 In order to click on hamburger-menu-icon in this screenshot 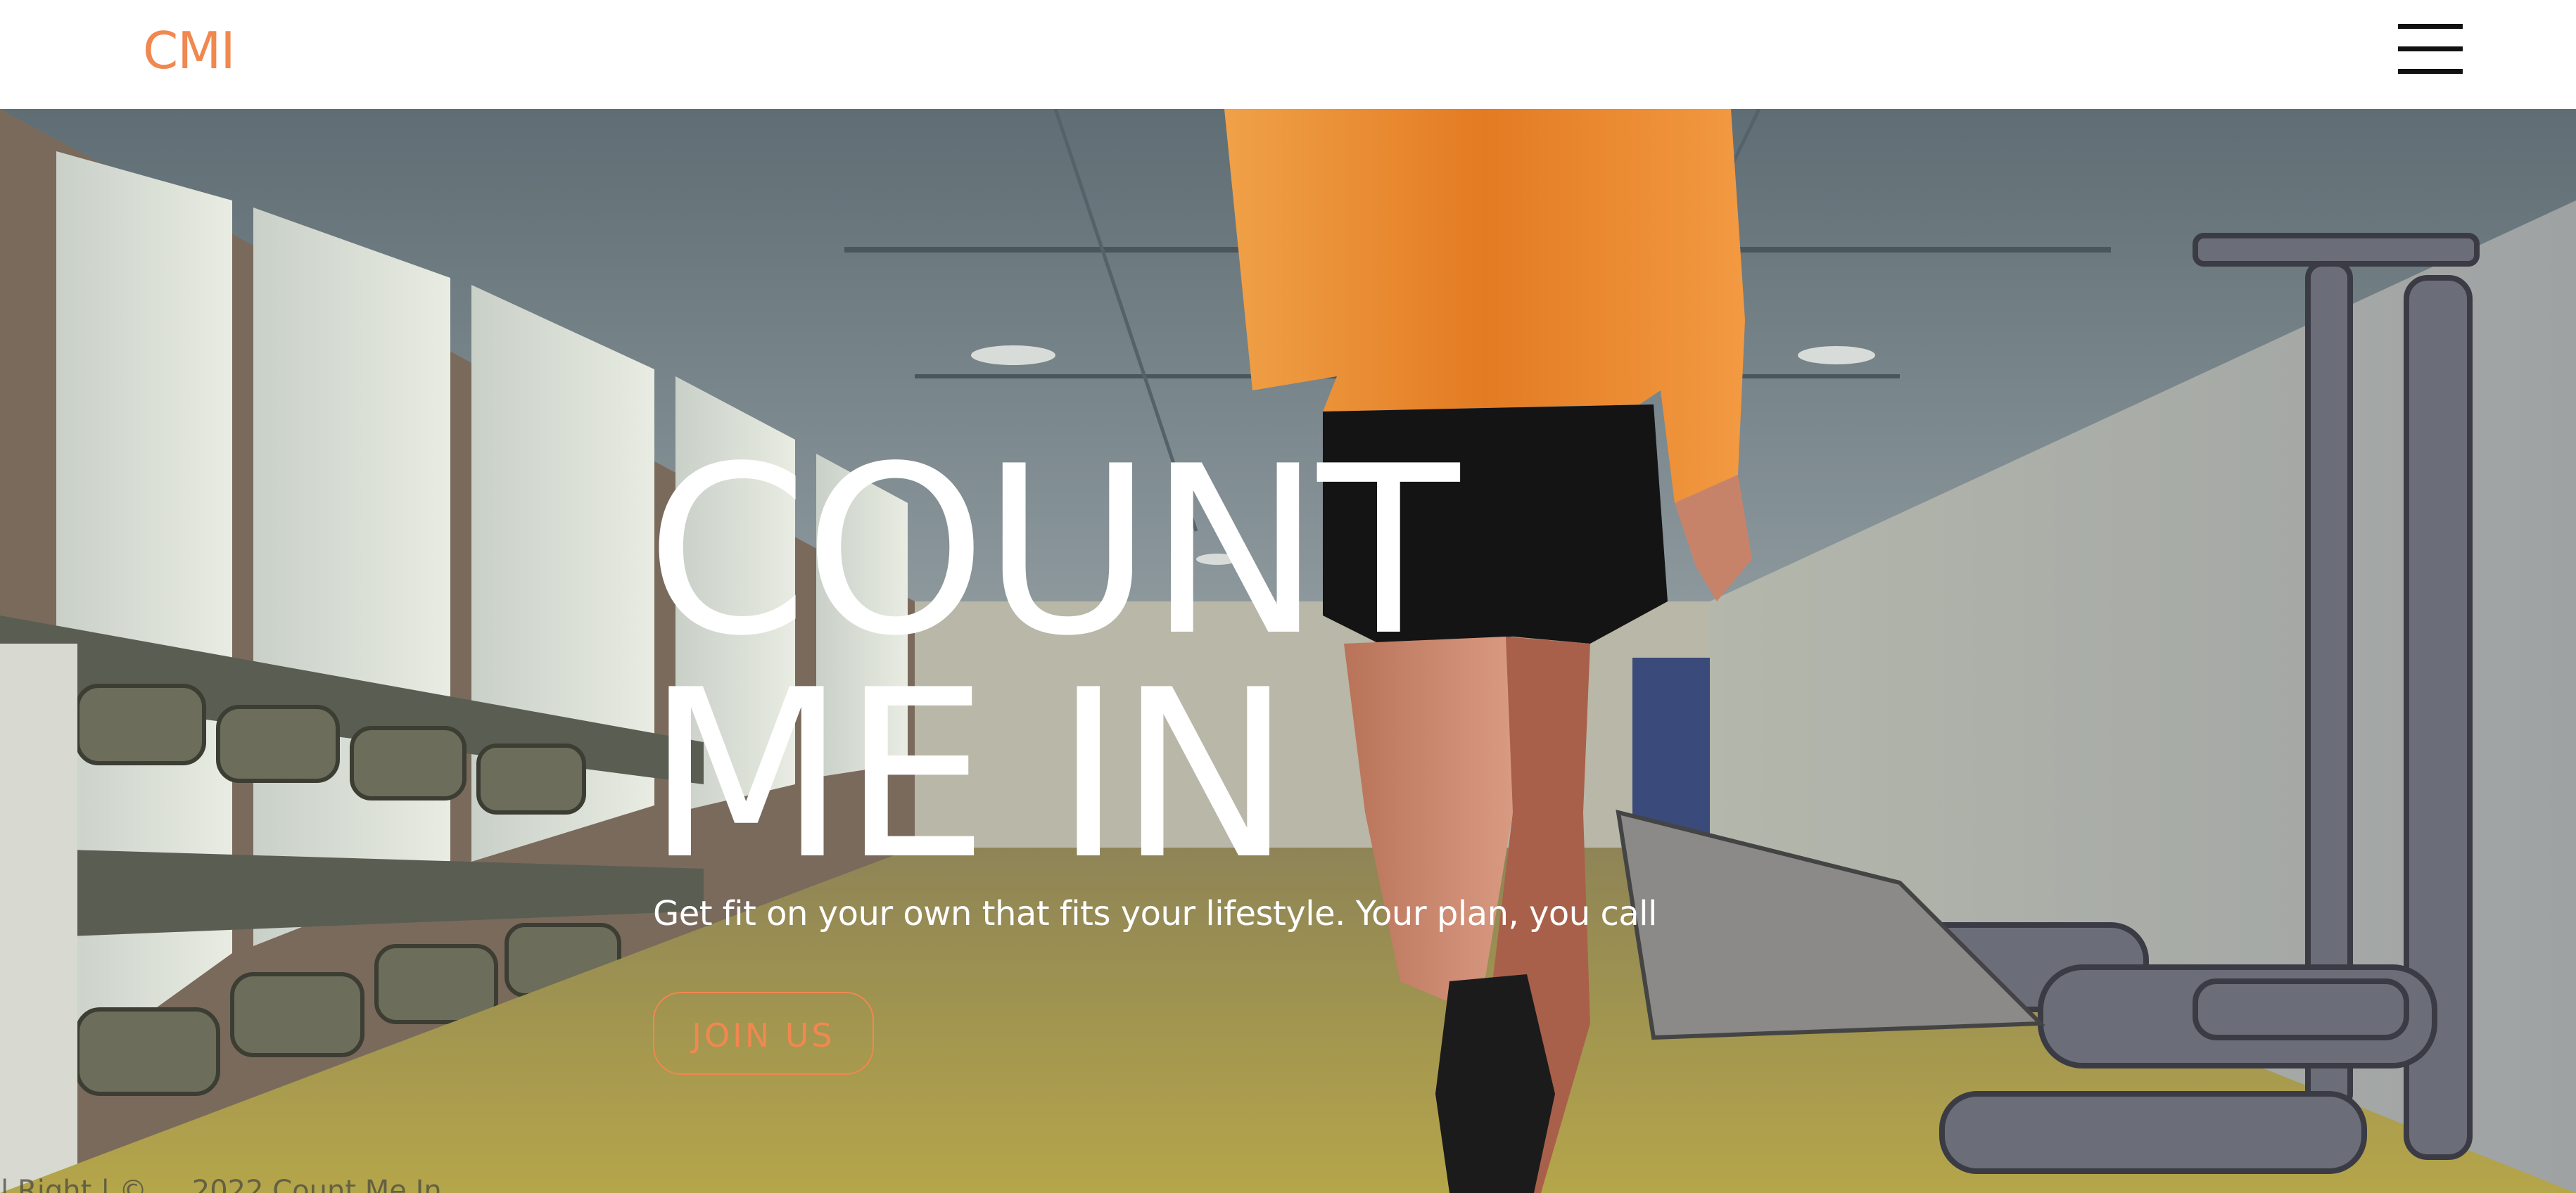, I will do `click(2430, 50)`.